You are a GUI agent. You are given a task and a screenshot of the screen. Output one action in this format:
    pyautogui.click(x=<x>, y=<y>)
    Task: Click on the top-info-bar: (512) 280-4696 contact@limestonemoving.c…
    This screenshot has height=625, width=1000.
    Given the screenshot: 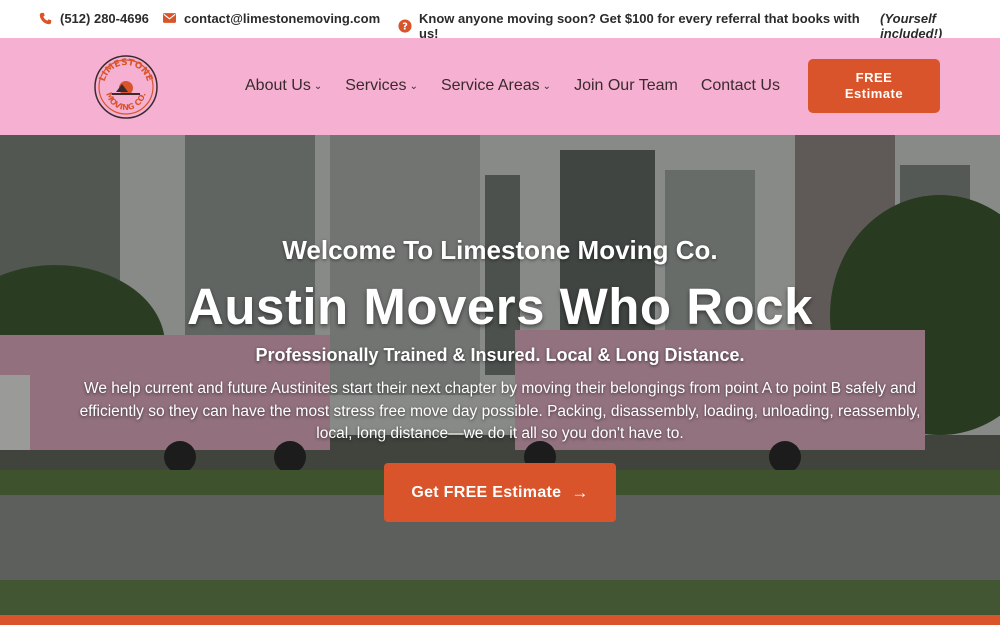 What is the action you would take?
    pyautogui.click(x=500, y=20)
    